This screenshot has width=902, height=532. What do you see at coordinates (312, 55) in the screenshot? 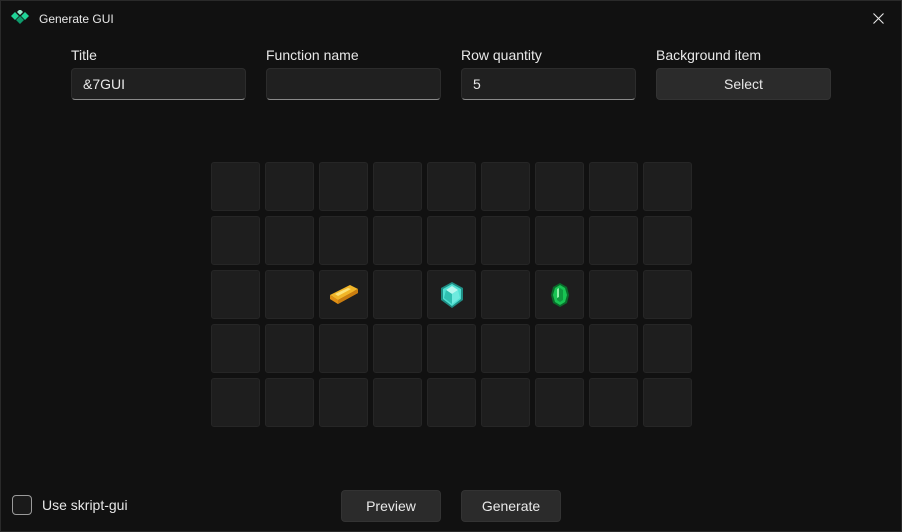
I see `function-name-label: Function name` at bounding box center [312, 55].